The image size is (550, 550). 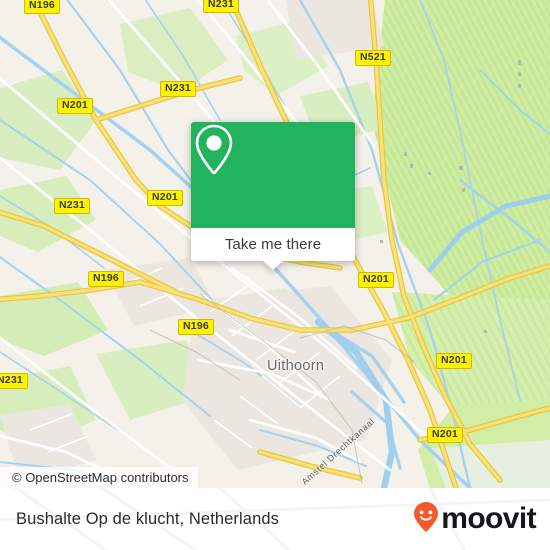 What do you see at coordinates (99, 477) in the screenshot?
I see `osm-attribution: © OpenStreetMap contributors` at bounding box center [99, 477].